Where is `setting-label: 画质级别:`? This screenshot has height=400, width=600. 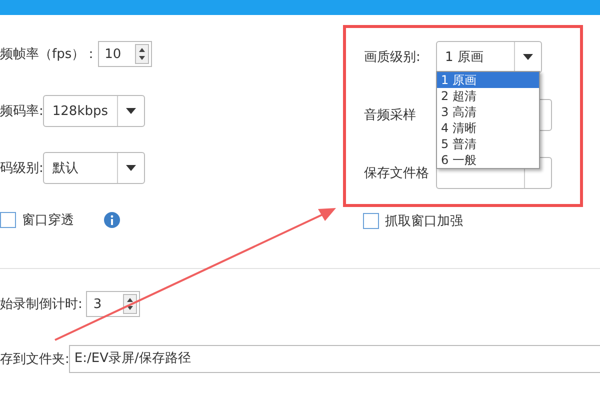 setting-label: 画质级别: is located at coordinates (393, 57).